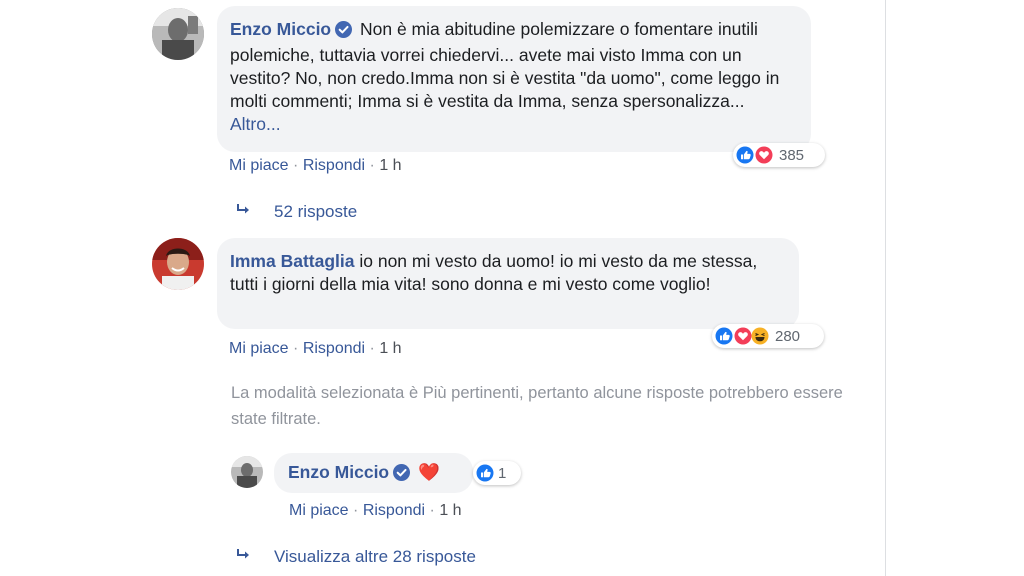  Describe the element at coordinates (788, 336) in the screenshot. I see `reaction-count: 280` at that location.